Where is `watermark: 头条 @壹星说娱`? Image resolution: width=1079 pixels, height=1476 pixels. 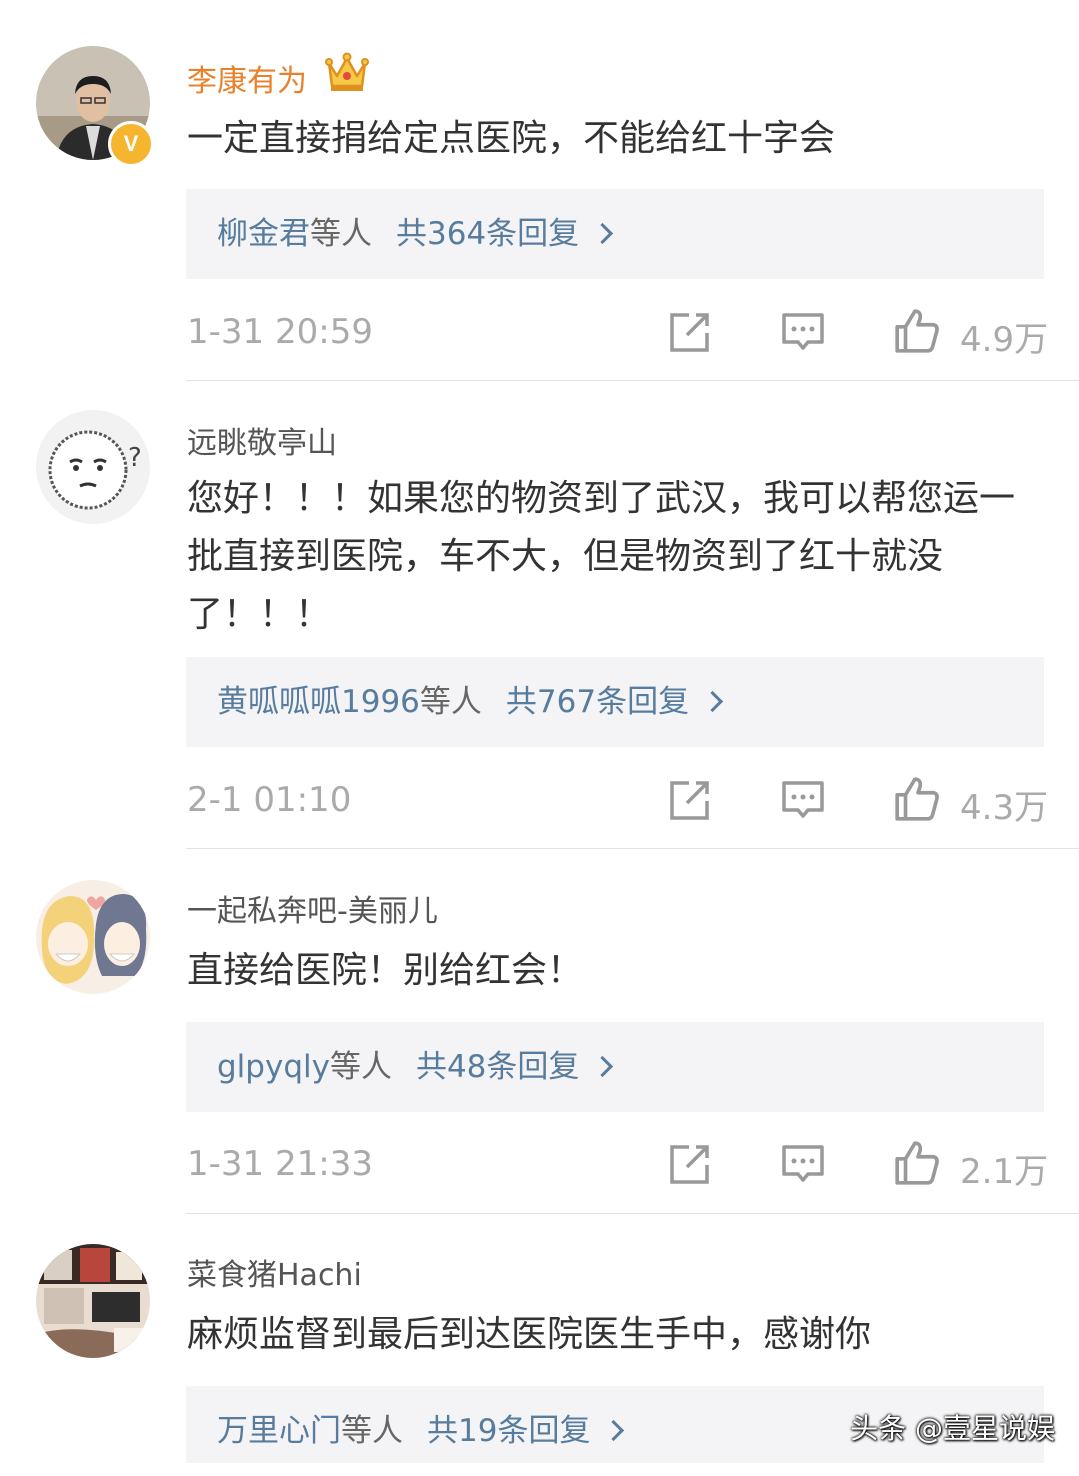
watermark: 头条 @壹星说娱 is located at coordinates (952, 1428).